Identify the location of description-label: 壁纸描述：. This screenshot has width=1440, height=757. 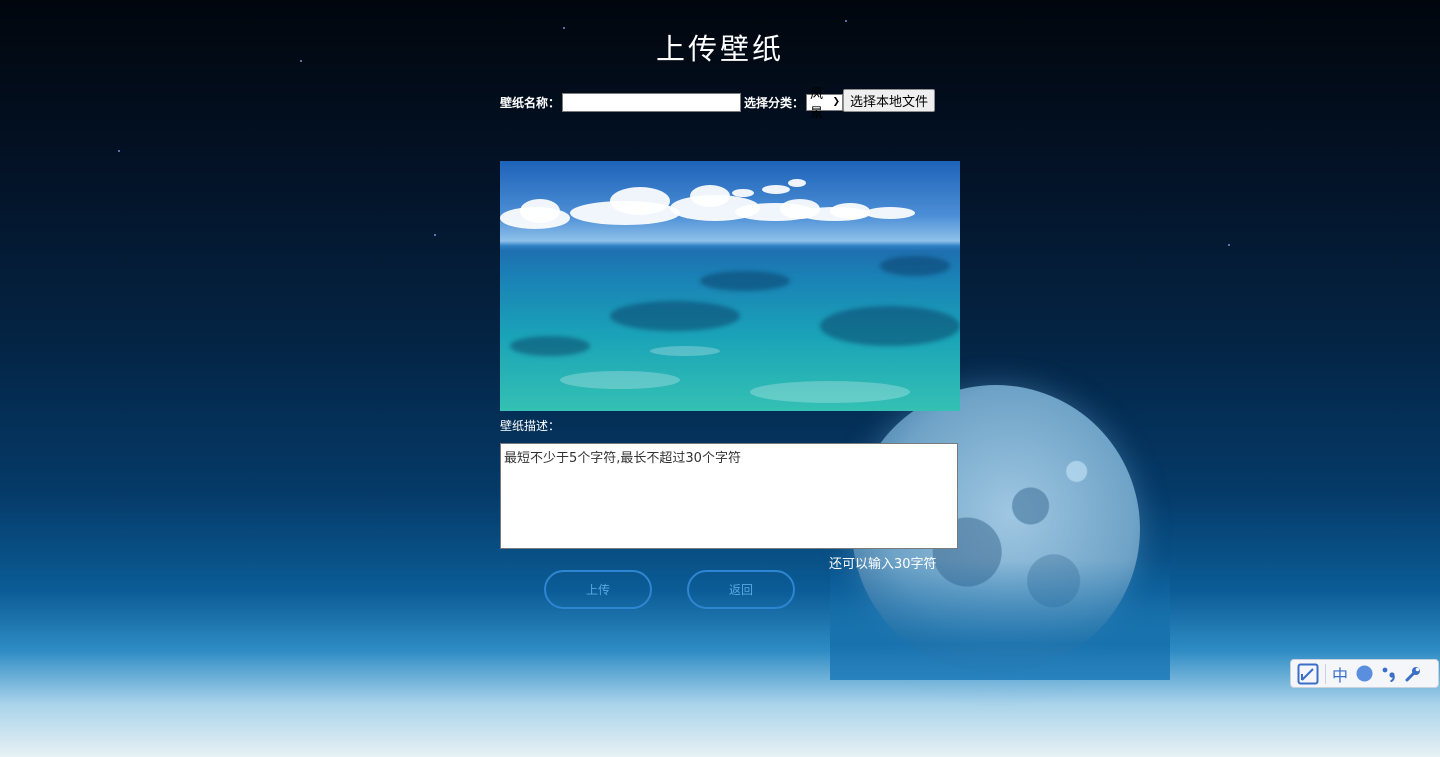
(530, 426).